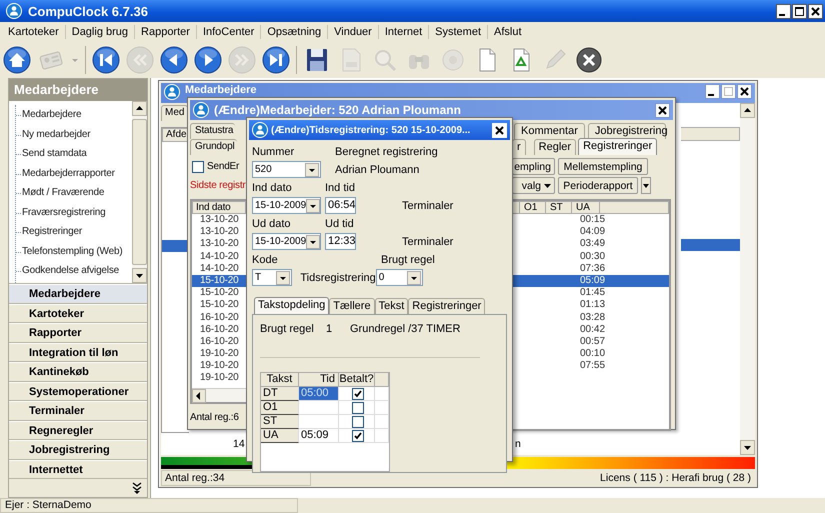  Describe the element at coordinates (78, 450) in the screenshot. I see `nav-section-button: Jobregistrering` at that location.